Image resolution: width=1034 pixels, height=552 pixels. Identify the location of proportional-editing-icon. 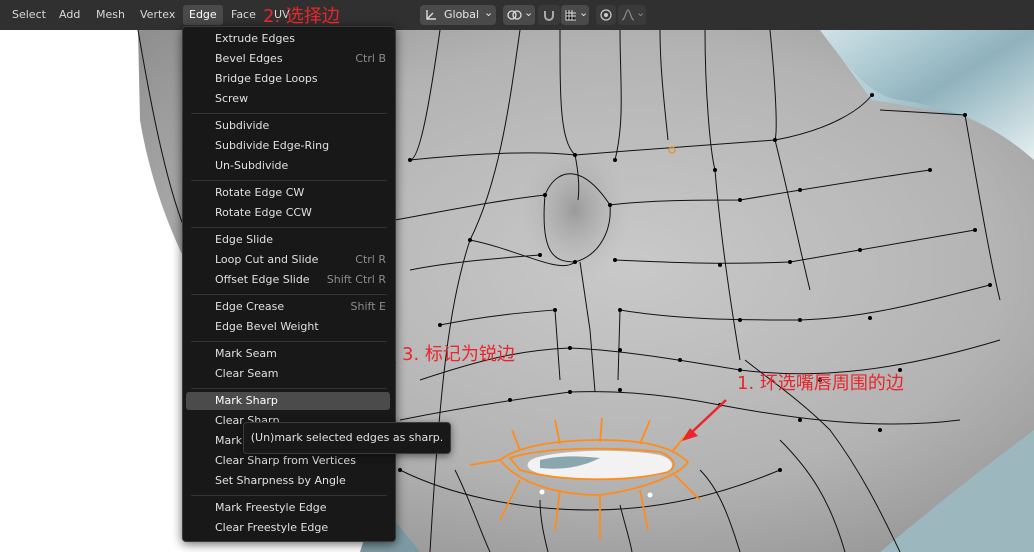
(606, 15).